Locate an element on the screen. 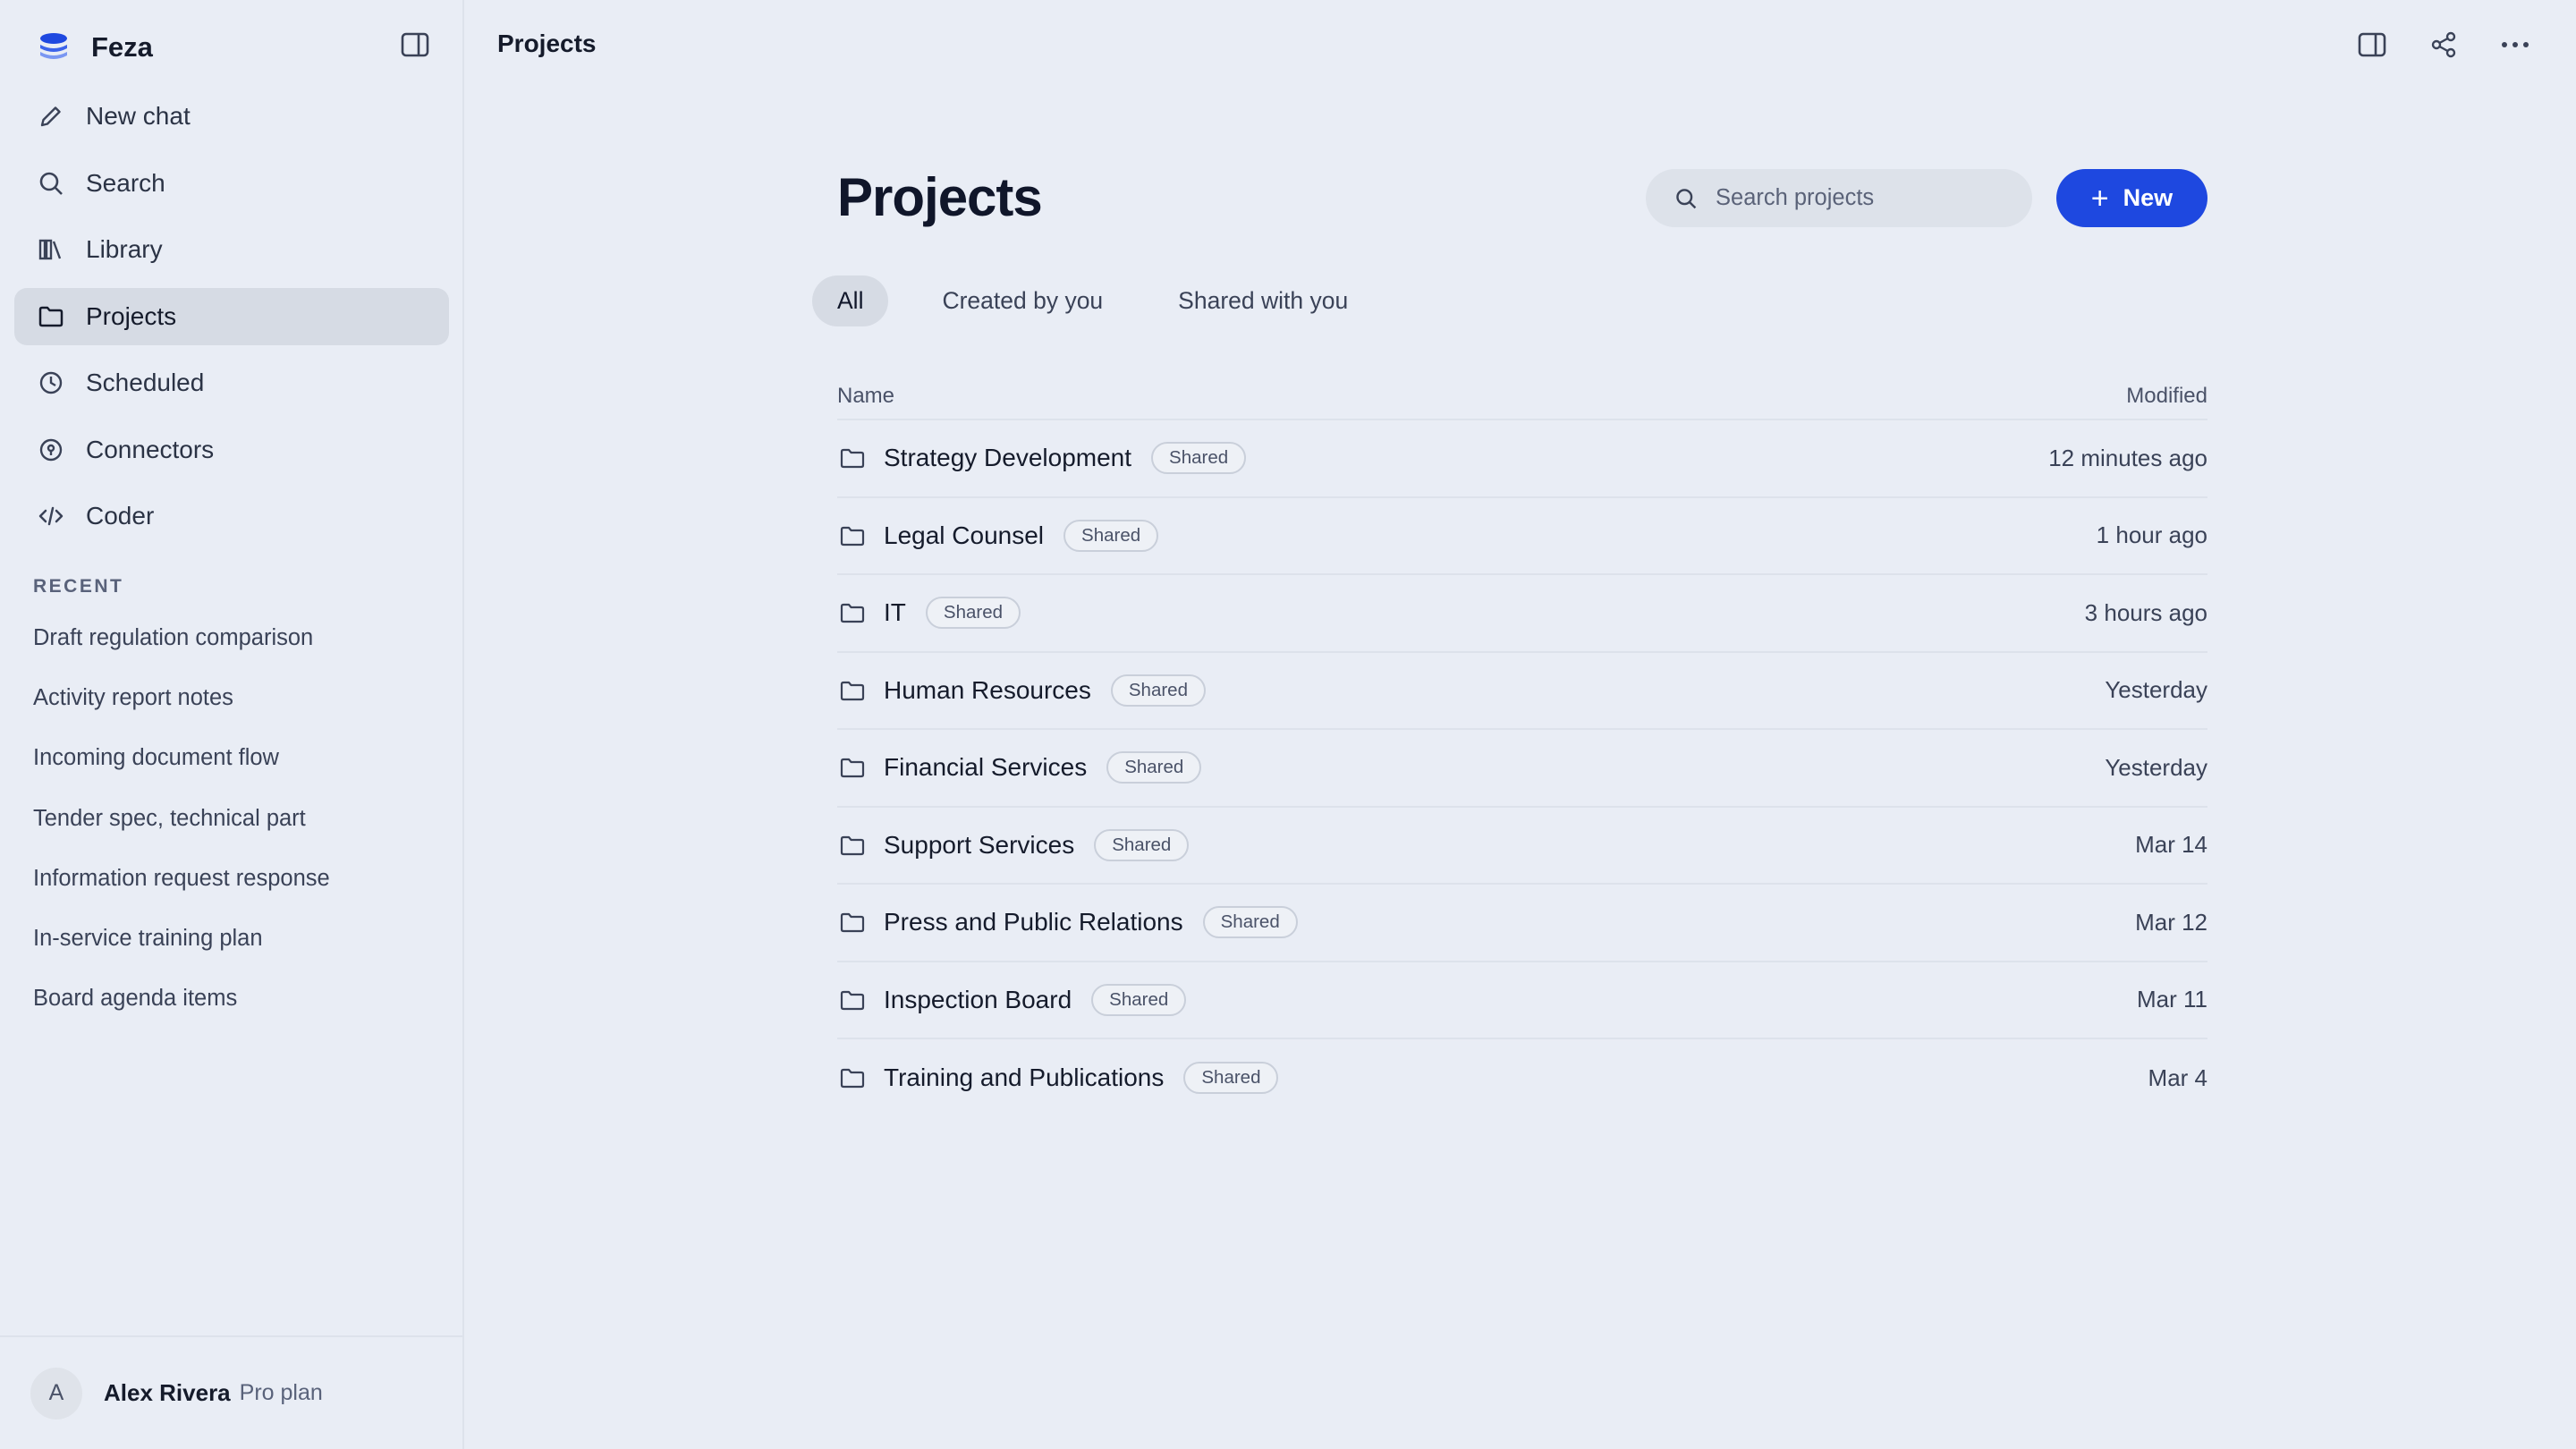 This screenshot has width=2576, height=1449. nav-item-new-chat: New chat is located at coordinates (231, 116).